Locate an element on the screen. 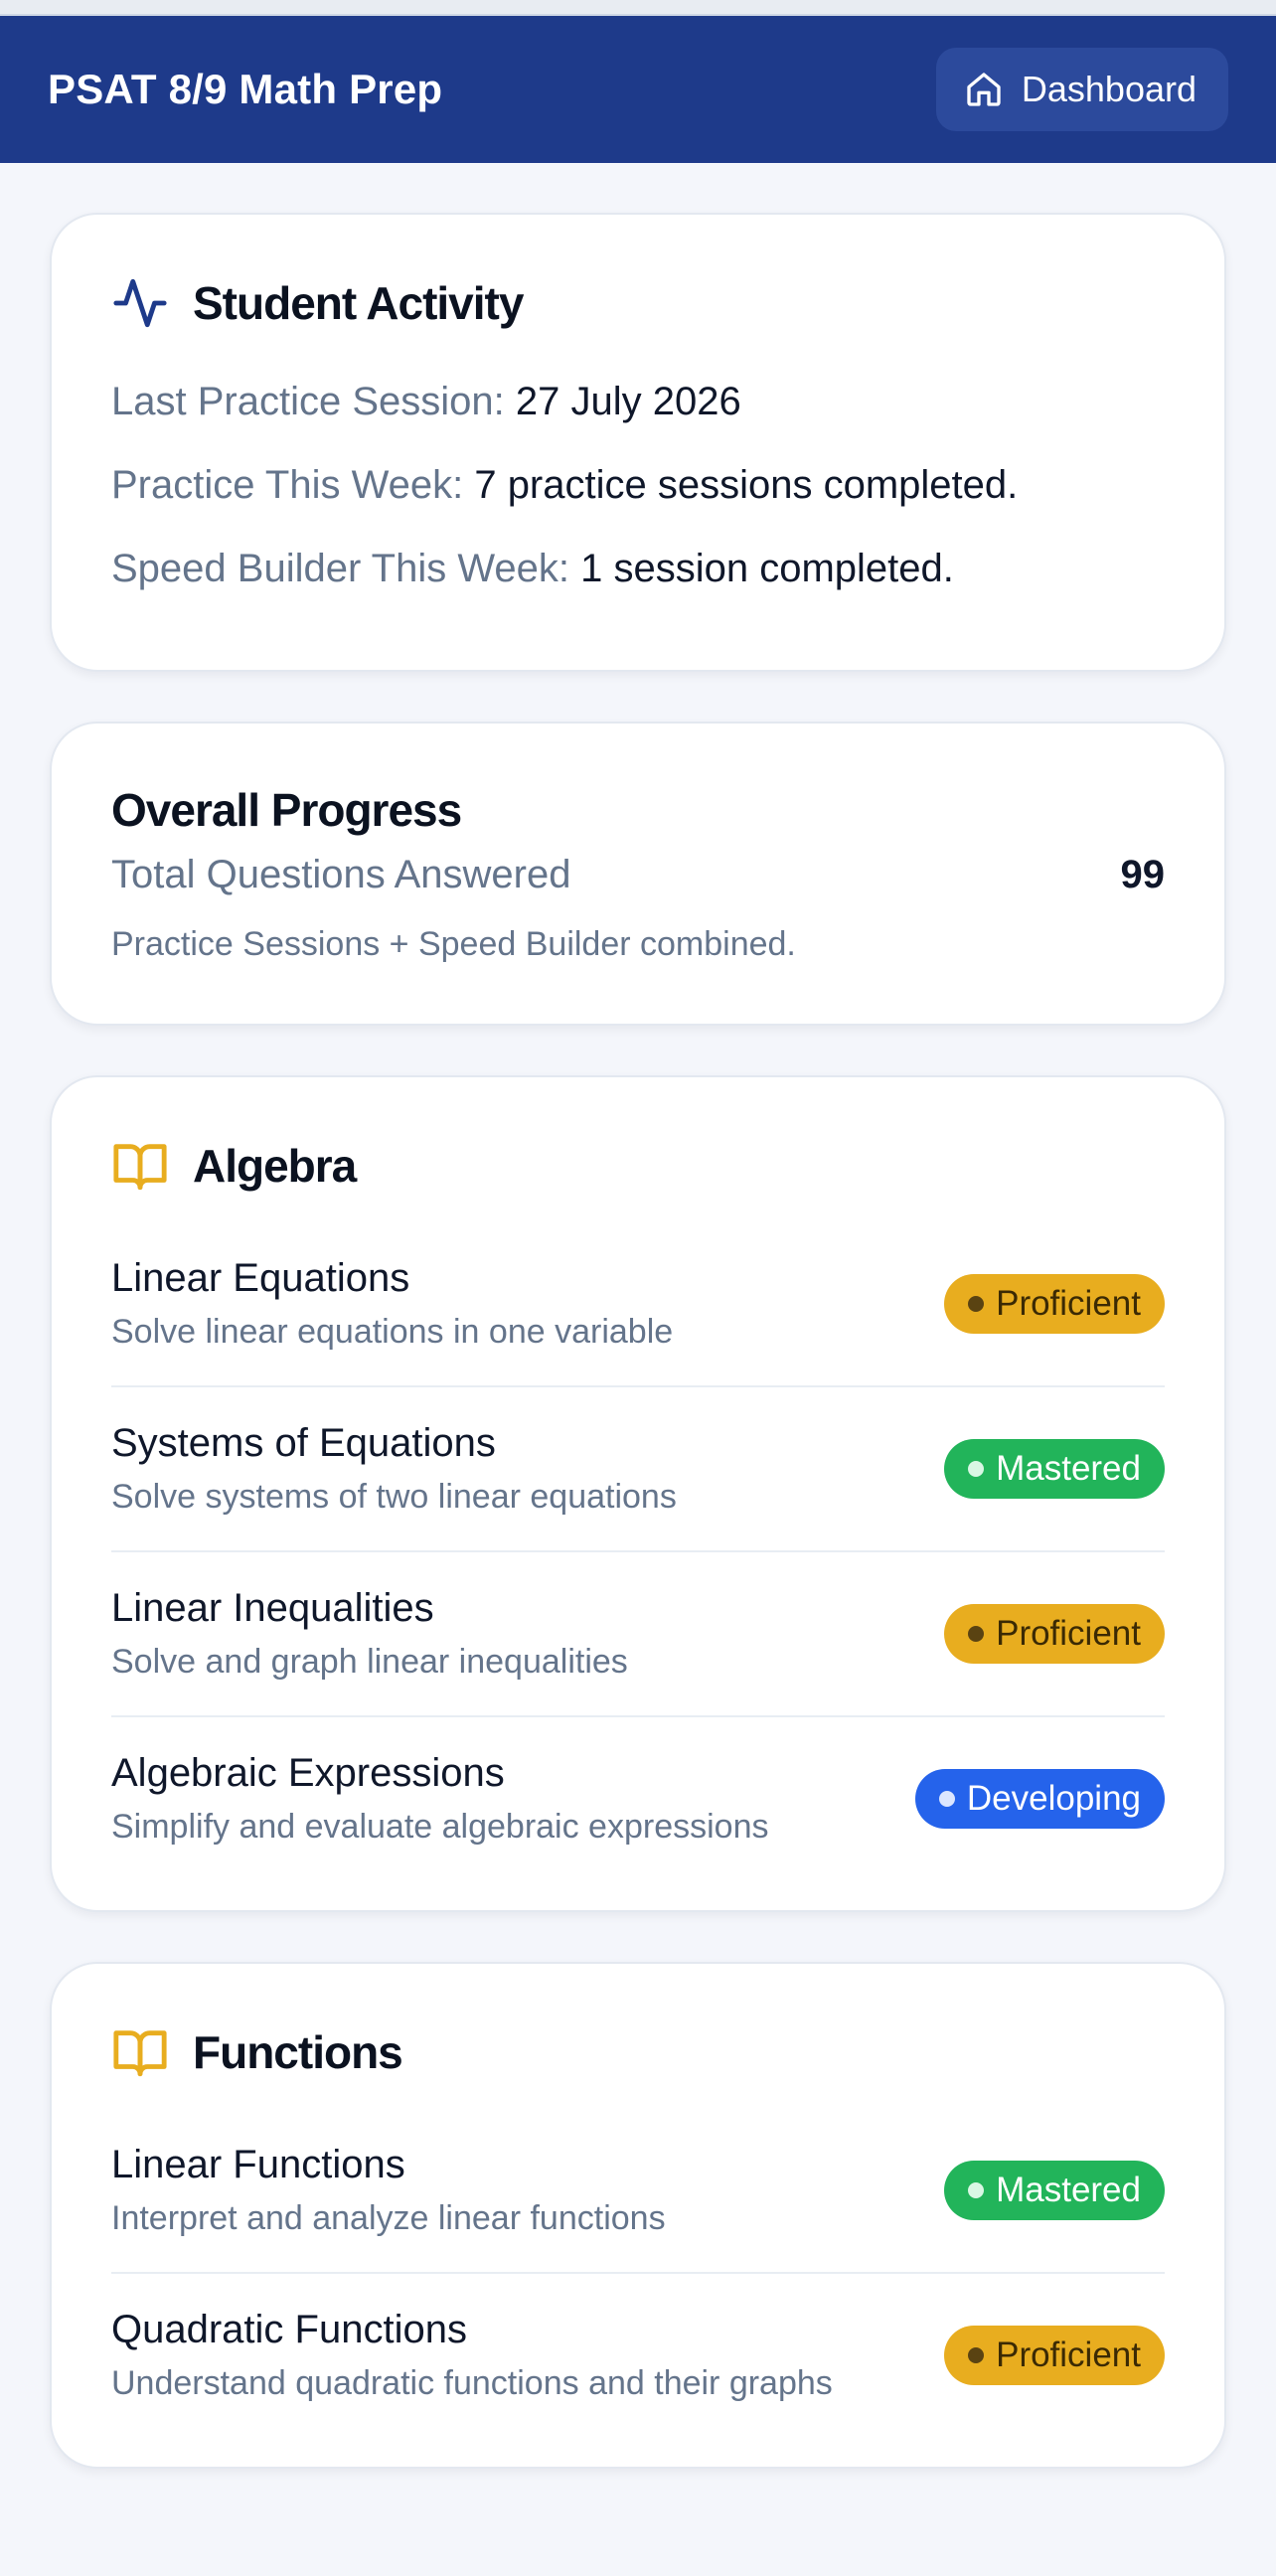 The width and height of the screenshot is (1276, 2576). activity-pulse-icon is located at coordinates (140, 303).